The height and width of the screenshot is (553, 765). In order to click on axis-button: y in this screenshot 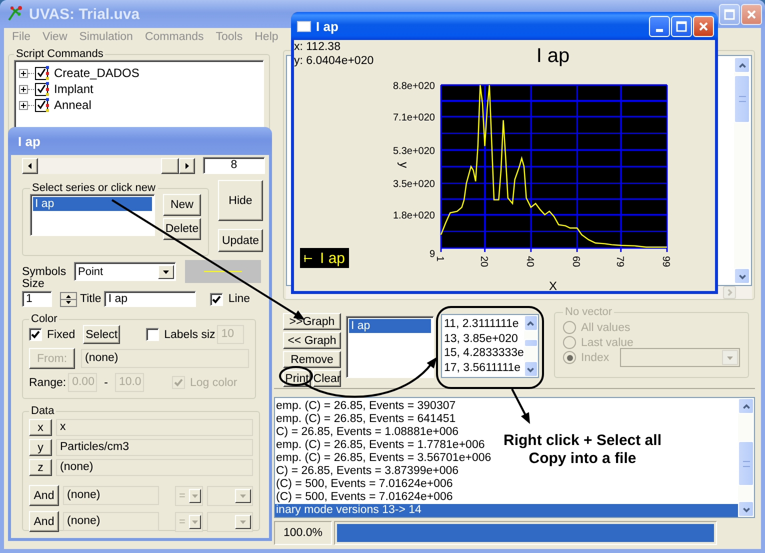, I will do `click(40, 447)`.